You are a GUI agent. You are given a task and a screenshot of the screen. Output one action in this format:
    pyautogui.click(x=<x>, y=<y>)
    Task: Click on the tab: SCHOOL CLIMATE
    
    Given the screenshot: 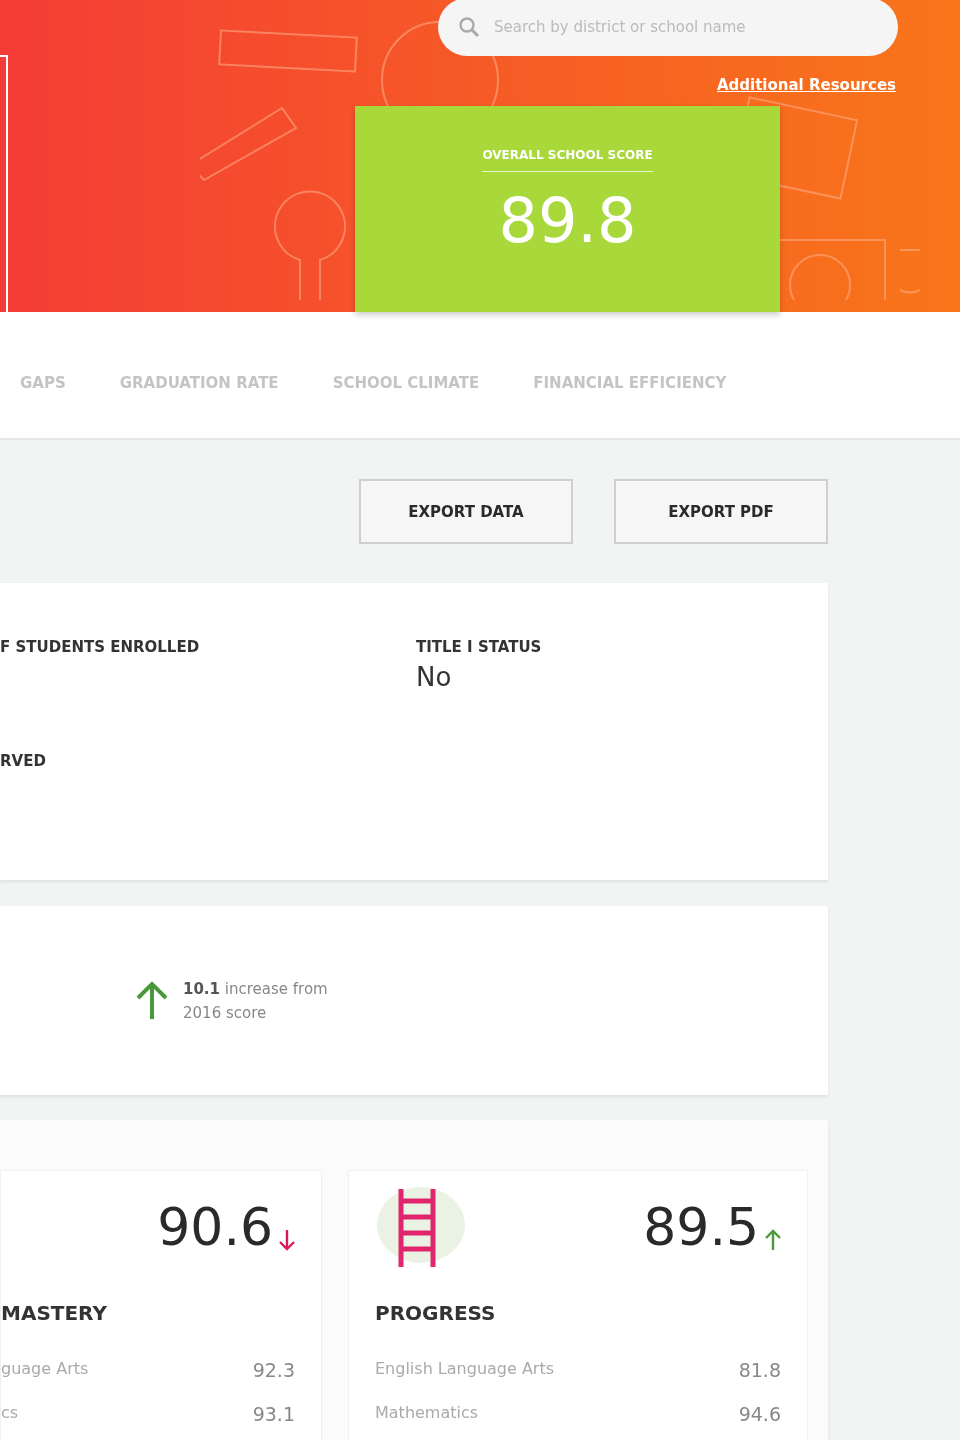 What is the action you would take?
    pyautogui.click(x=406, y=383)
    